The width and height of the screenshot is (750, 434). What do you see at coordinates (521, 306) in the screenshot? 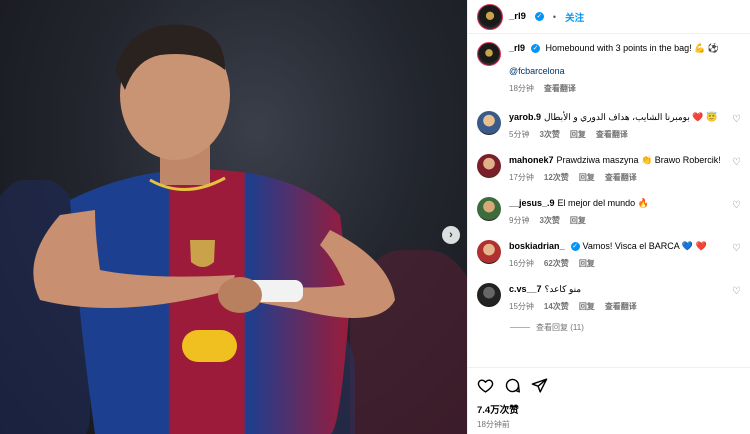
I see `comment-time: 15分钟` at bounding box center [521, 306].